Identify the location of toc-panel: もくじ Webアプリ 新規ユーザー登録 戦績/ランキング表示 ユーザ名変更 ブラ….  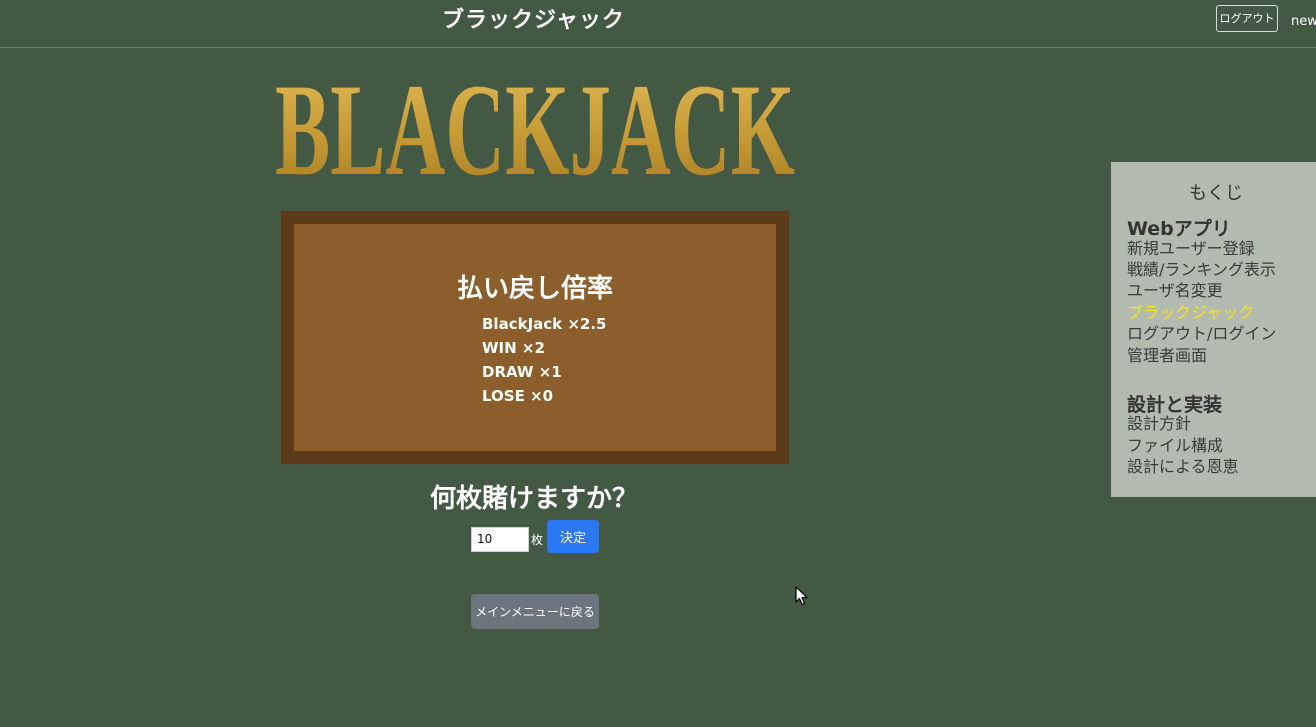
(1213, 329).